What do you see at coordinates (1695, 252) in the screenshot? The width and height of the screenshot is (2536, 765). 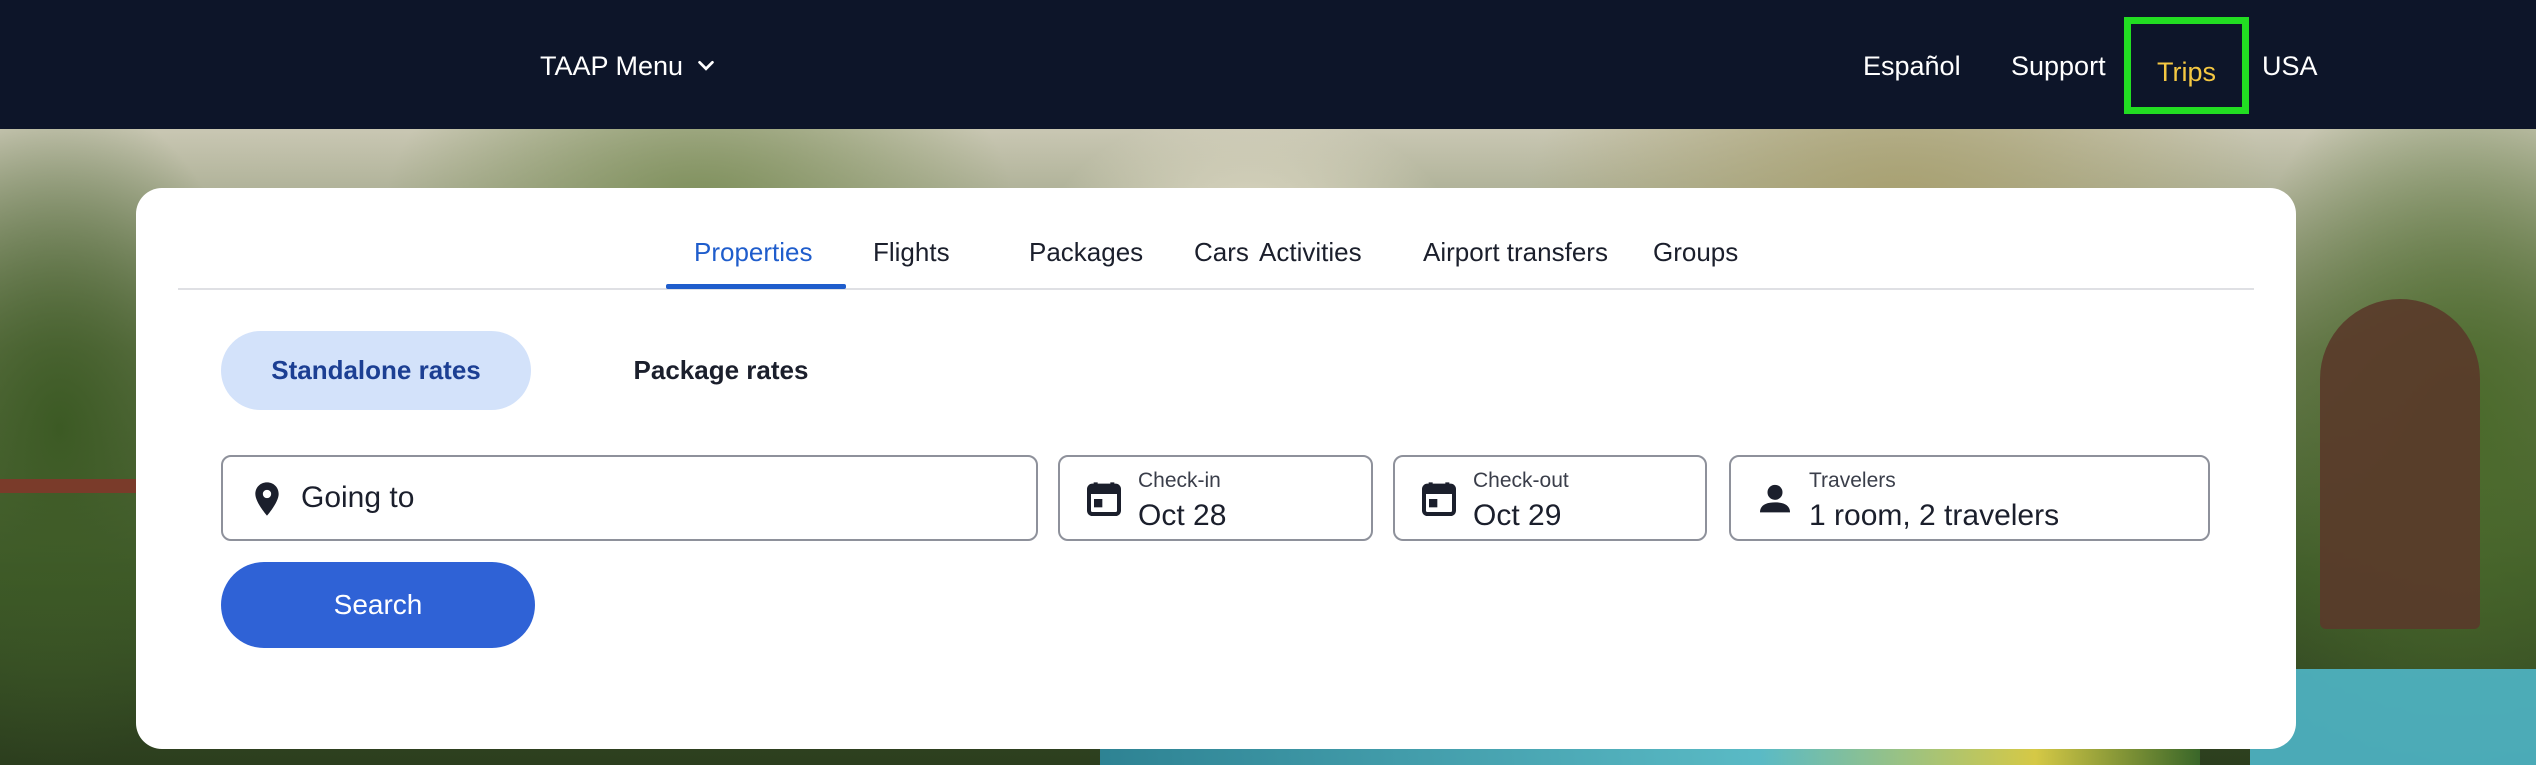 I see `tab-groups: Groups` at bounding box center [1695, 252].